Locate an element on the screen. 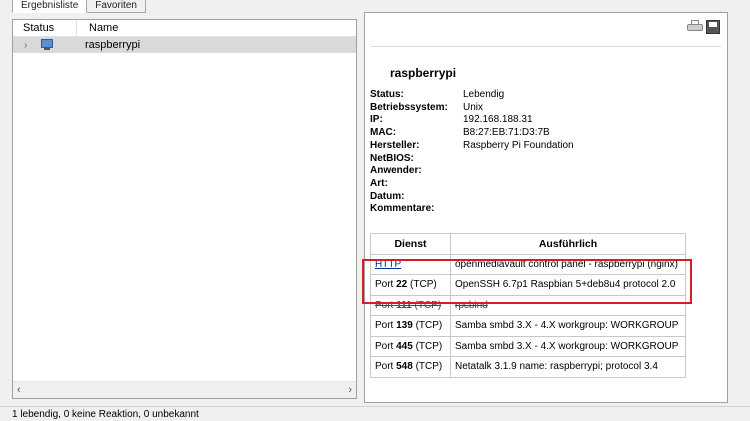  info-row: Datum: is located at coordinates (387, 196).